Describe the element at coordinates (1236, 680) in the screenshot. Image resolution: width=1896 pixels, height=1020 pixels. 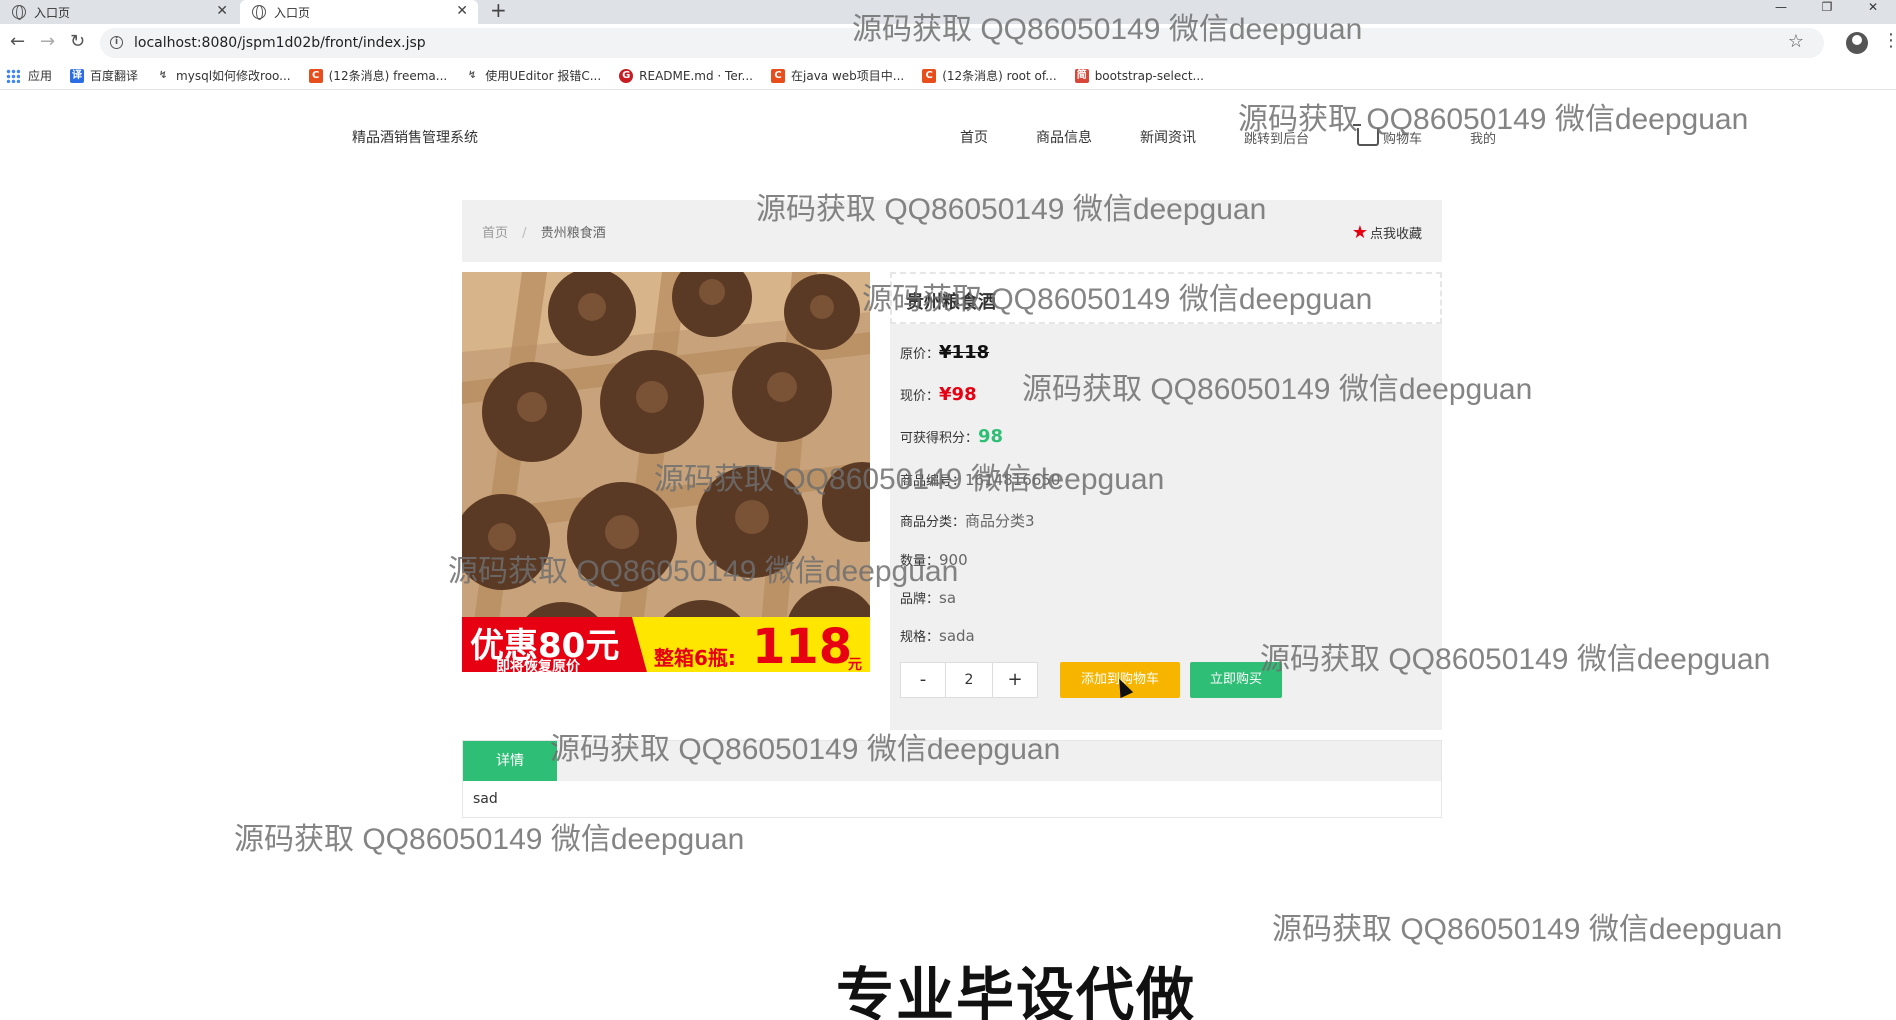
I see `buy-now-button: 立即购买` at that location.